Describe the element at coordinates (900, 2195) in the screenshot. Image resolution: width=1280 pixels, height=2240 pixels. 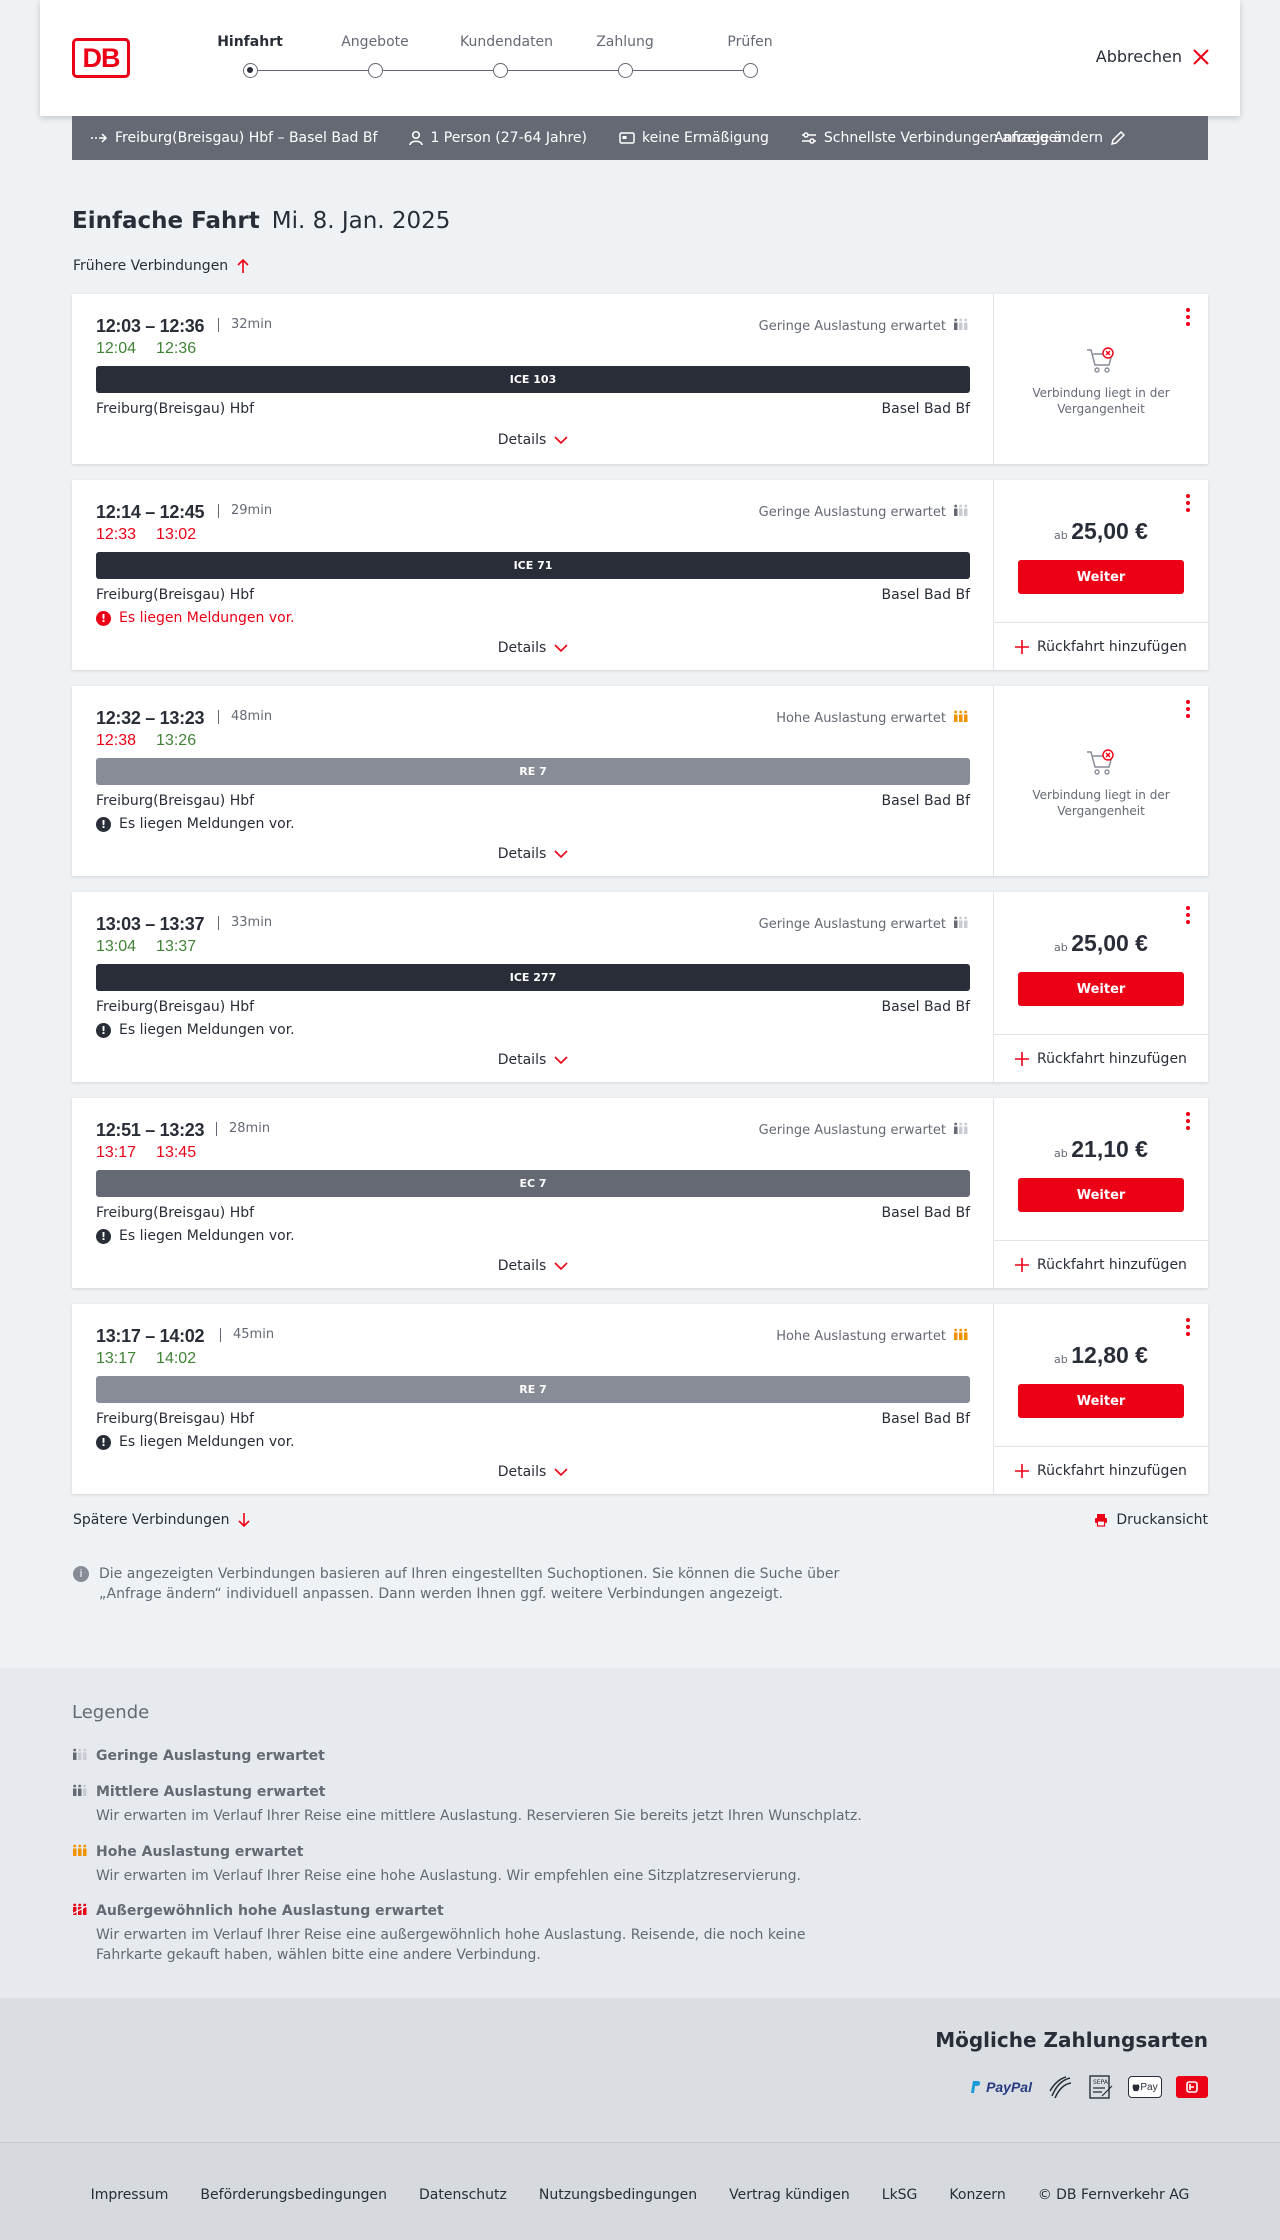
I see `footer-link: LkSG` at that location.